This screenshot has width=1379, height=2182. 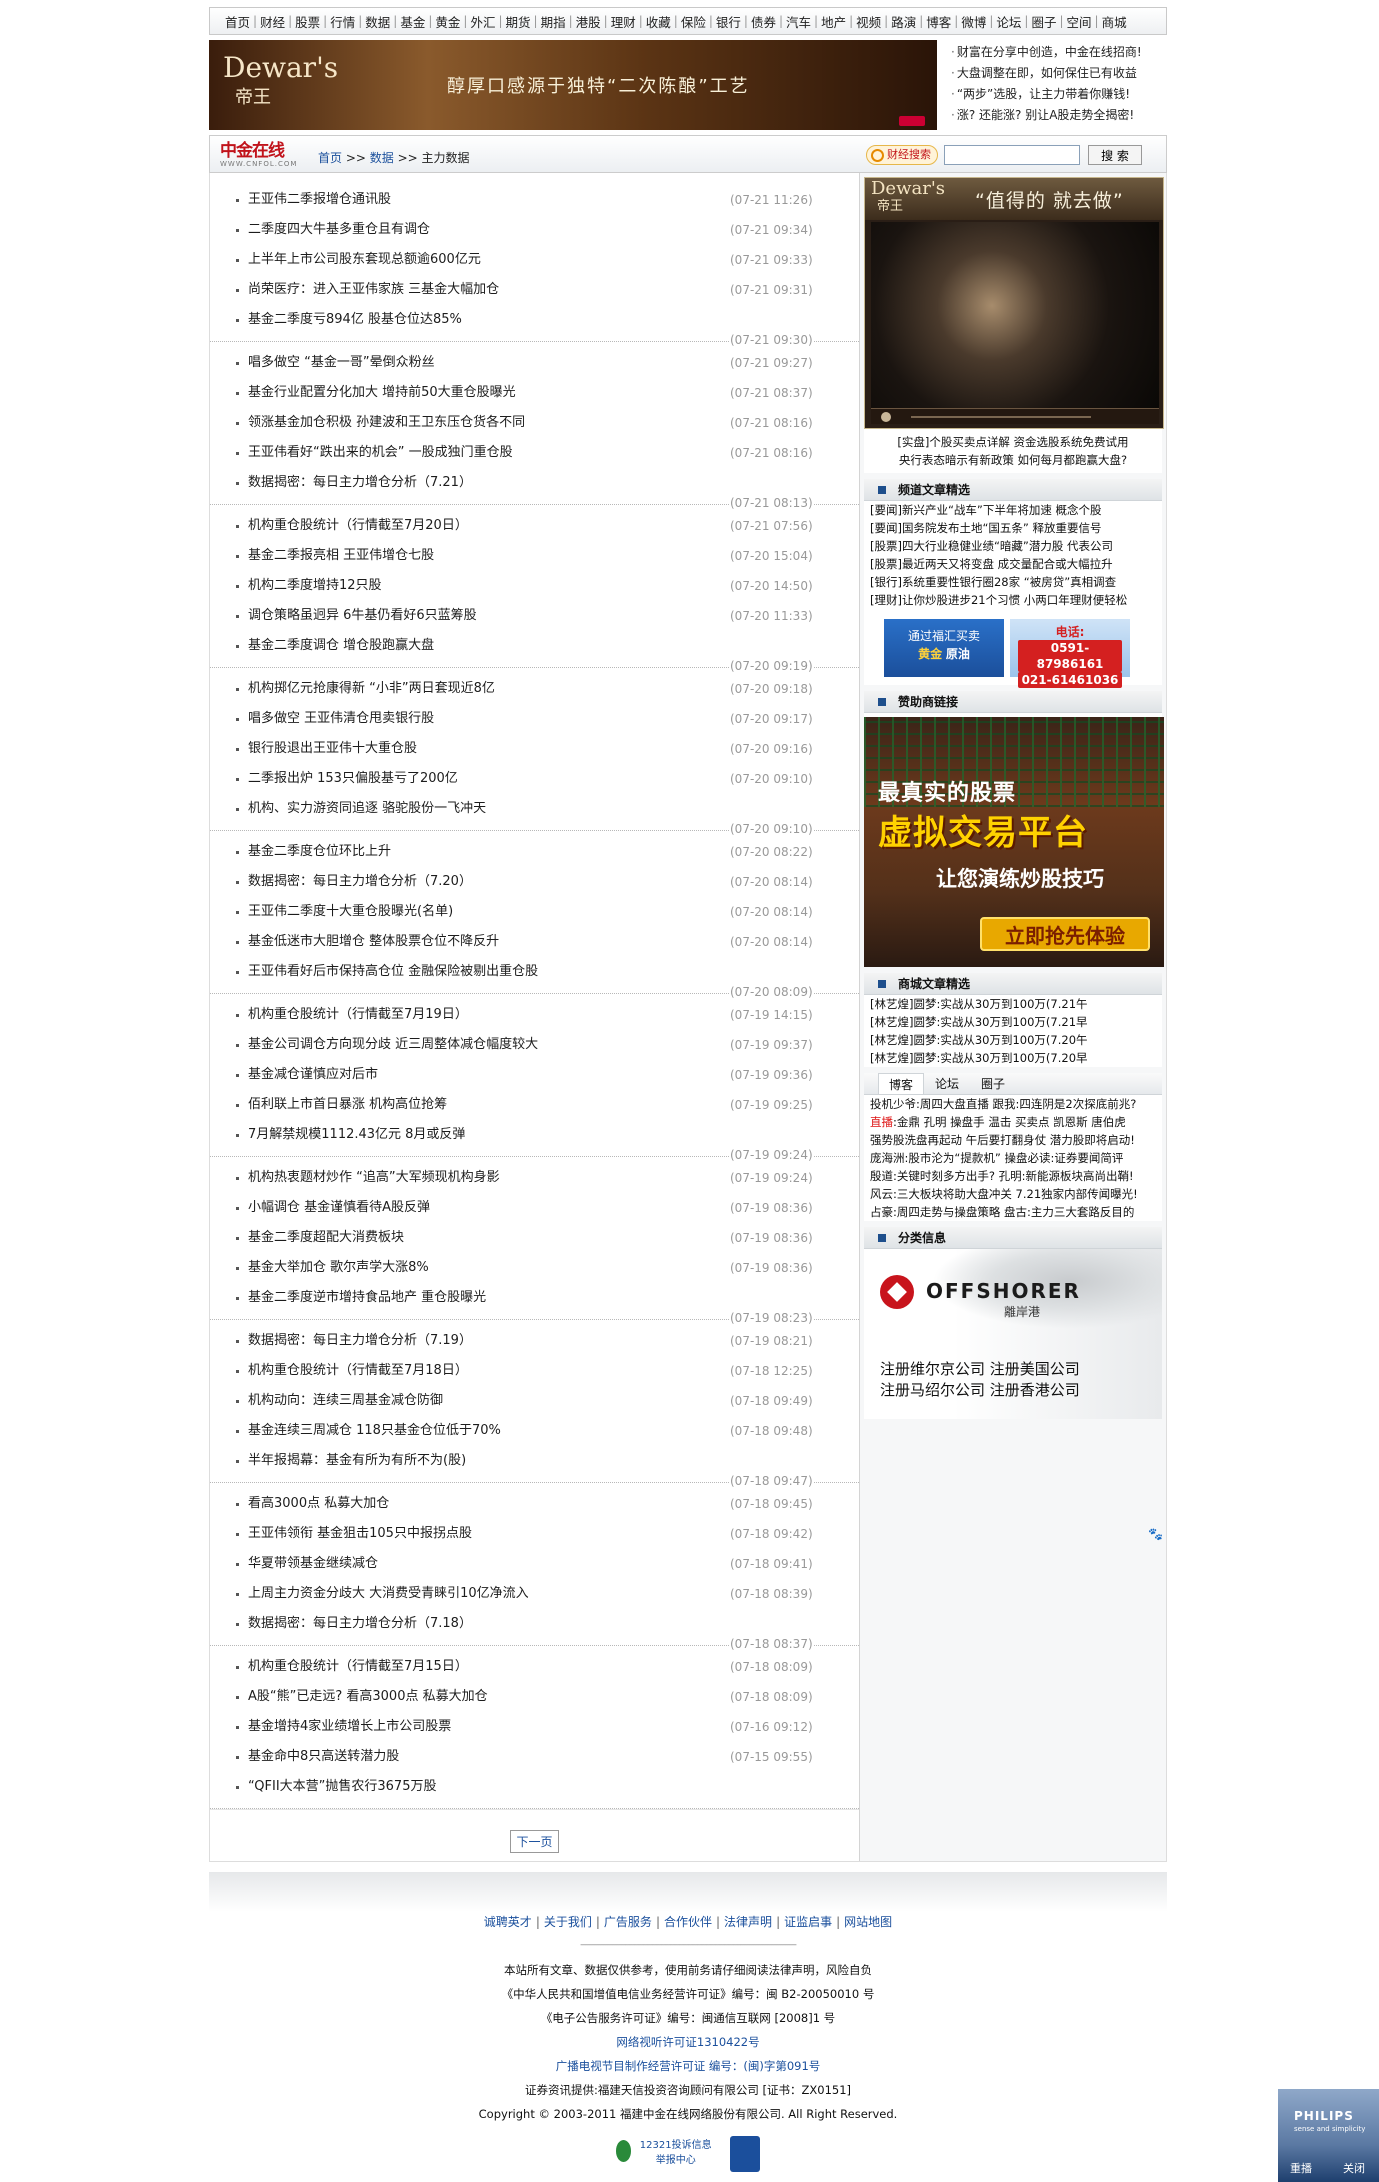 I want to click on footer-link: 法律声明, so click(x=748, y=1922).